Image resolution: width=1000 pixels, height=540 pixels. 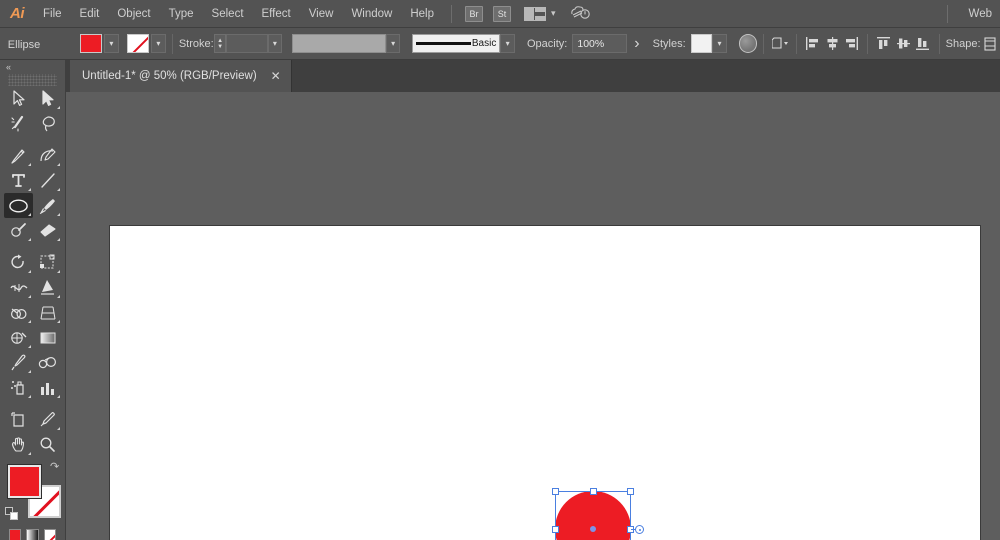 I want to click on stroke-weight-stepper: ▲ ▼, so click(x=220, y=43).